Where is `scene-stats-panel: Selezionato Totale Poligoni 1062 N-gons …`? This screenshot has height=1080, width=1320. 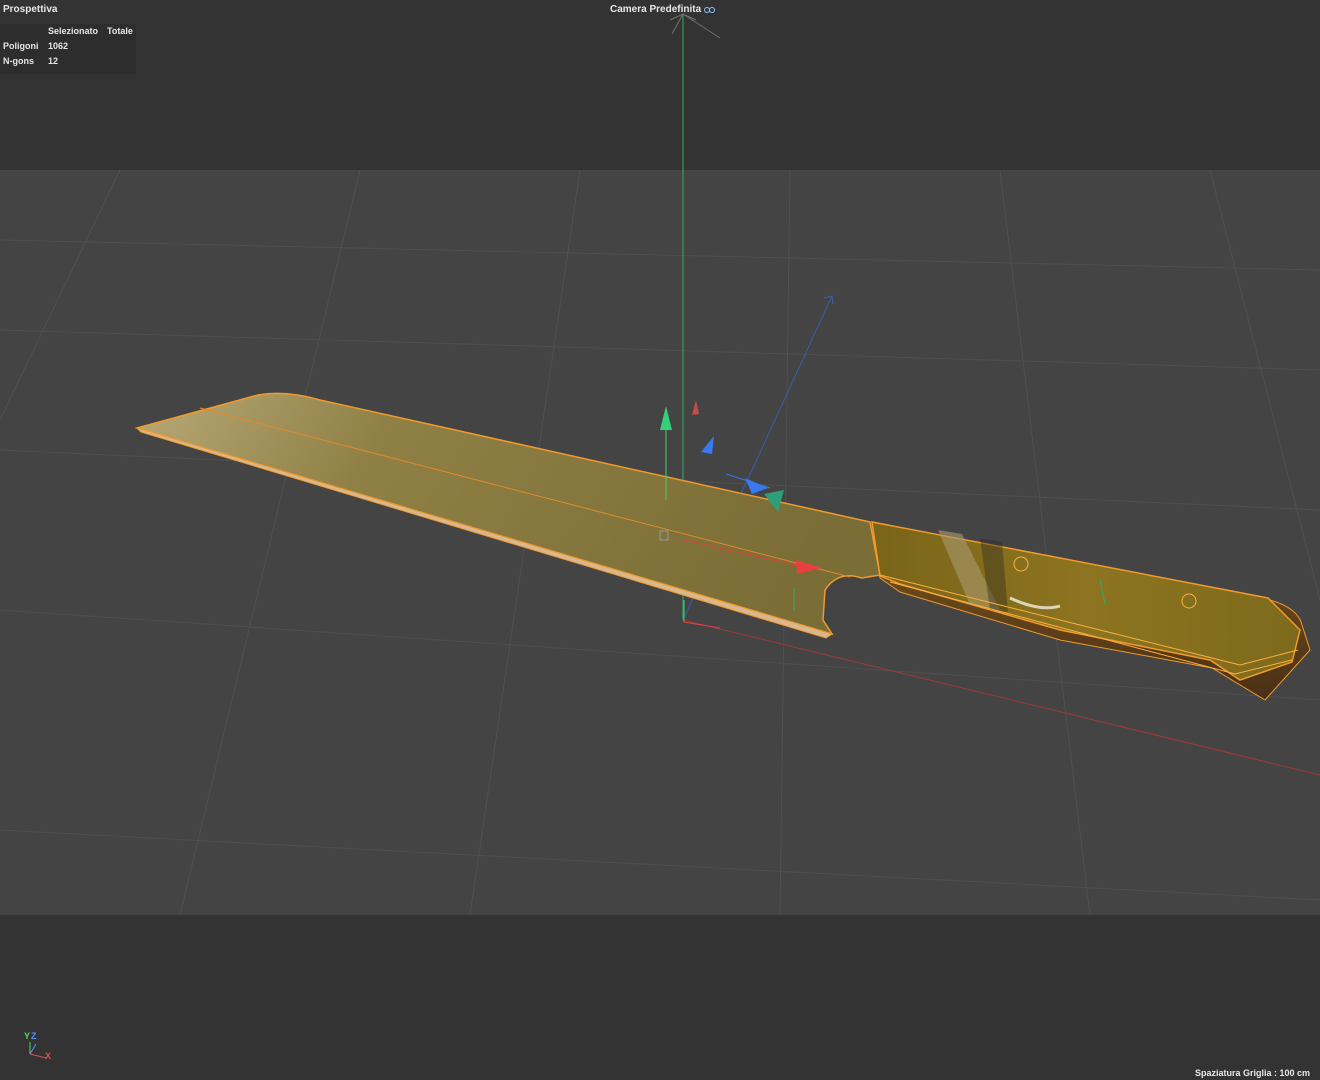 scene-stats-panel: Selezionato Totale Poligoni 1062 N-gons … is located at coordinates (68, 49).